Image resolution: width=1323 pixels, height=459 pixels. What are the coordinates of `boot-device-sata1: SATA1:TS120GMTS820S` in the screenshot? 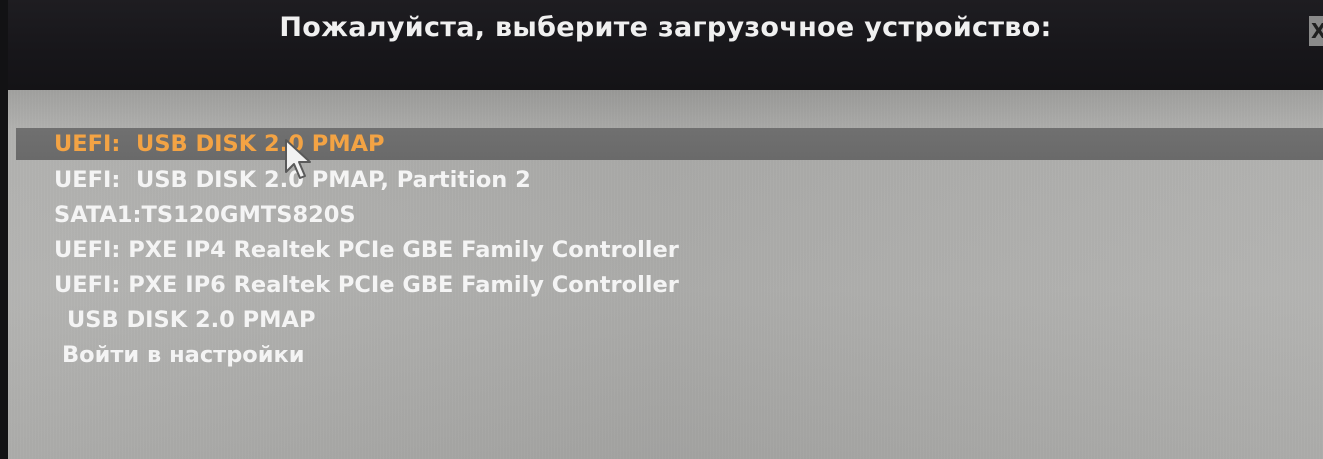 It's located at (665, 215).